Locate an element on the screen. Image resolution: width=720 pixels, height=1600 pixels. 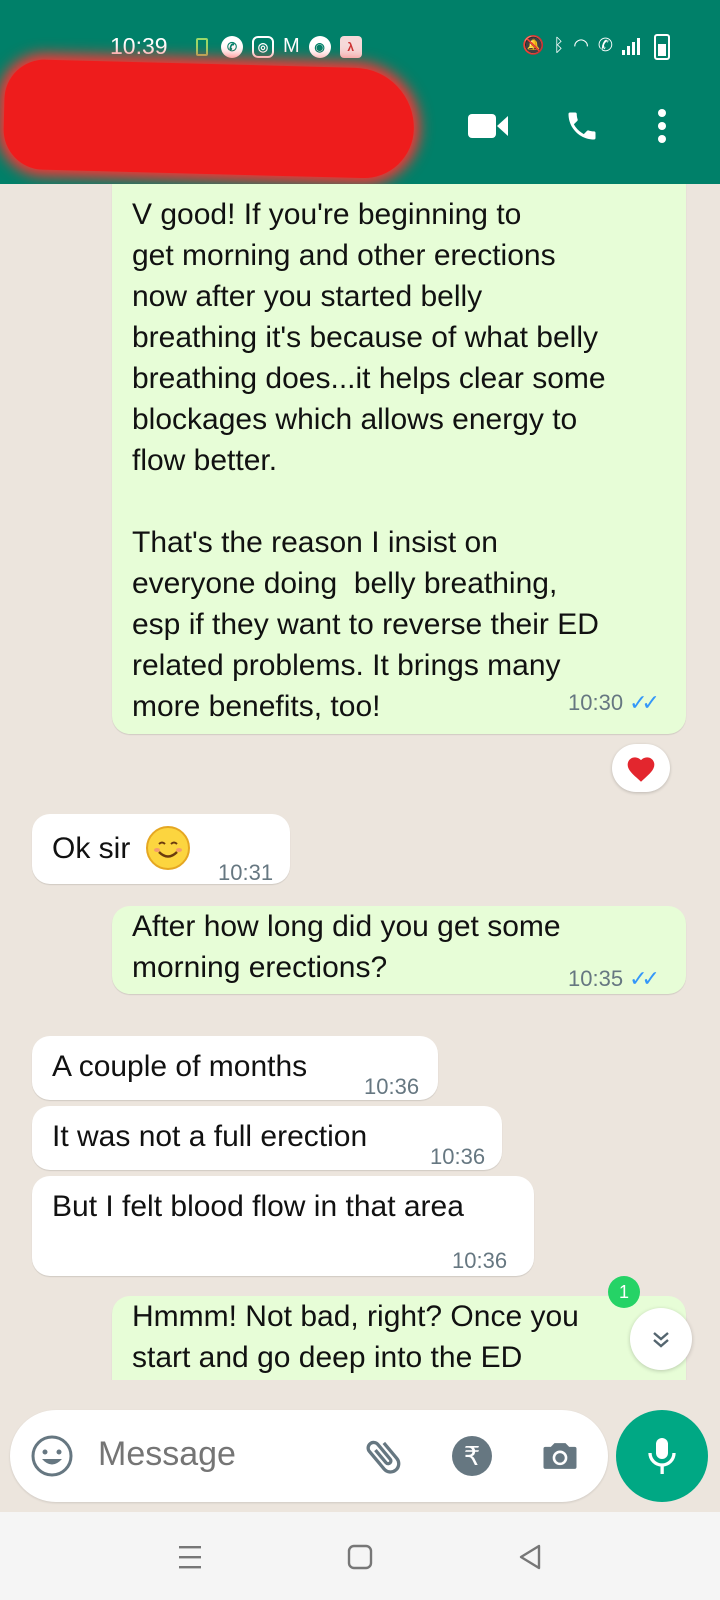
recent-apps-button is located at coordinates (190, 1557).